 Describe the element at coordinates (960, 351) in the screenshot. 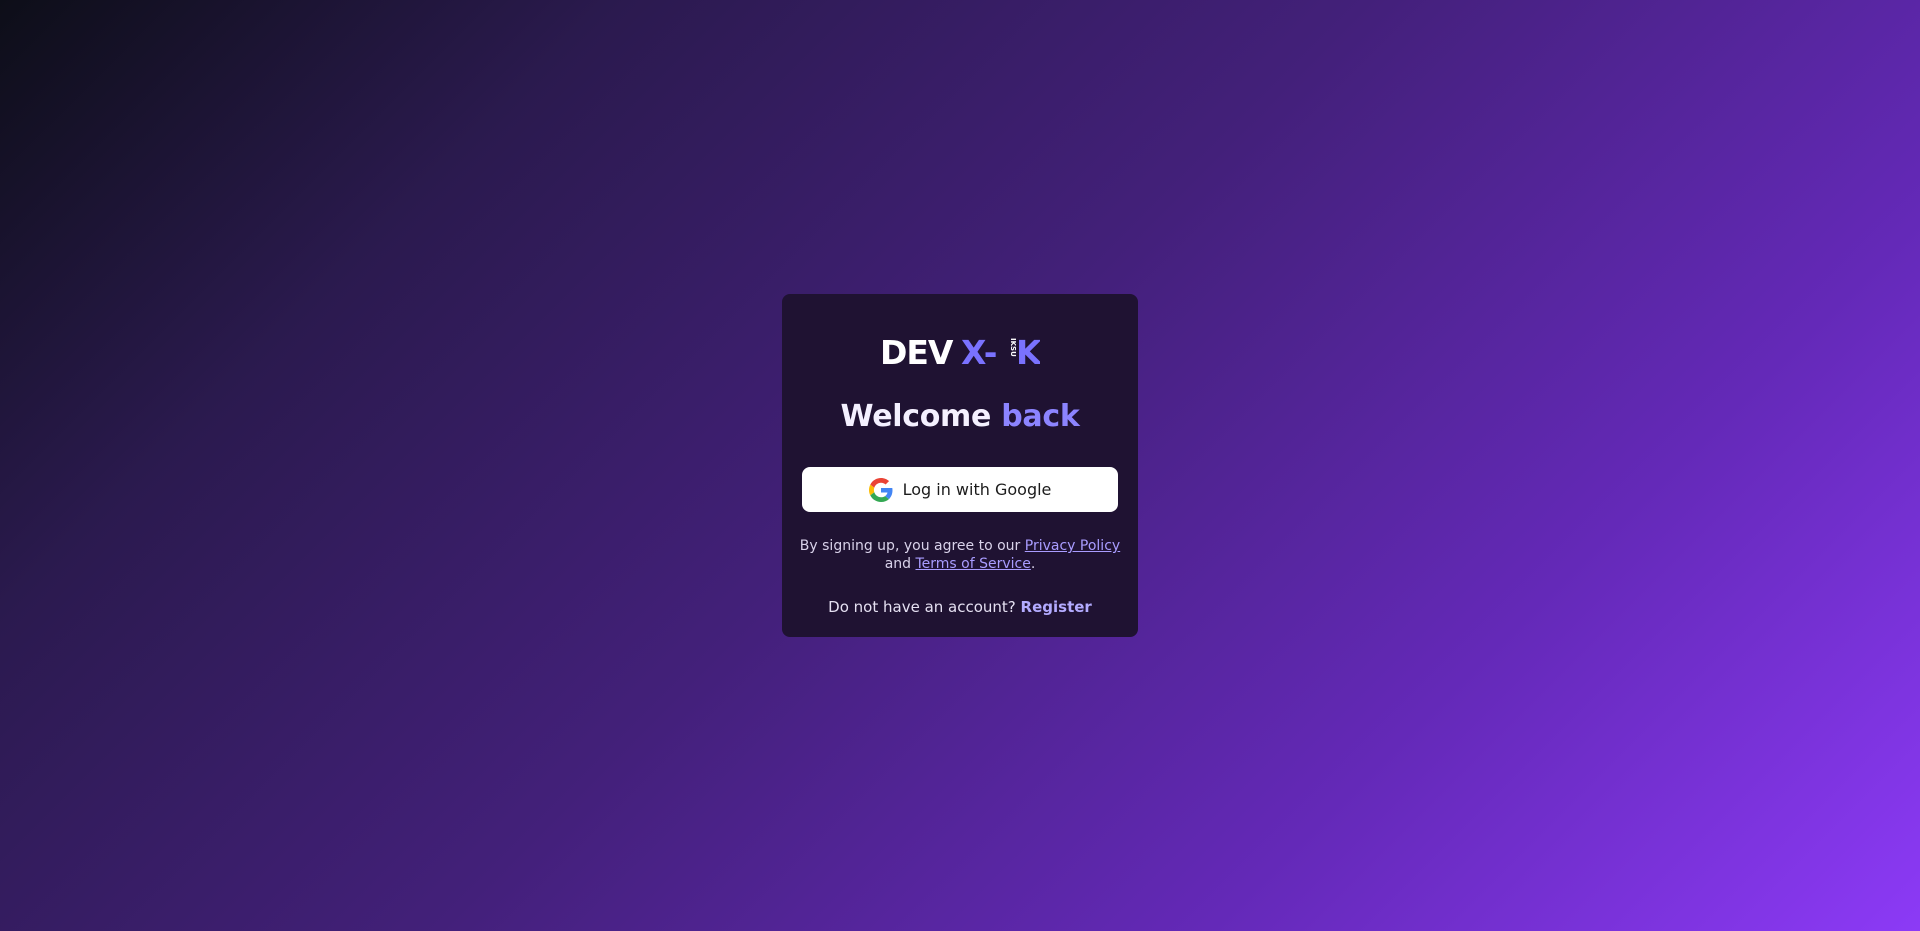

I see `devx-logo: DEV X- IKSU K` at that location.